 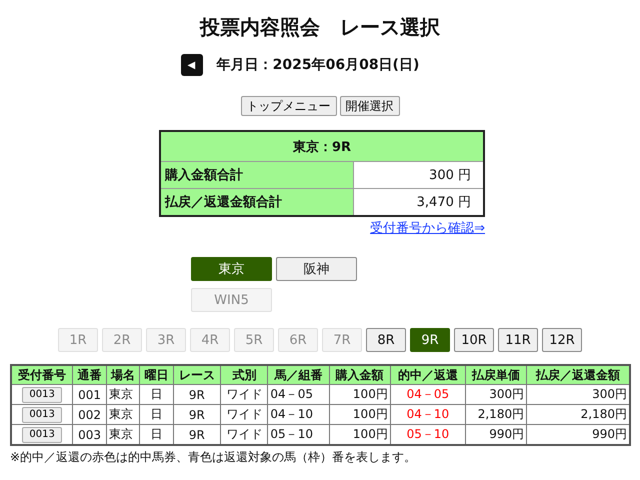 What do you see at coordinates (496, 374) in the screenshot?
I see `column-header: 払戻単価` at bounding box center [496, 374].